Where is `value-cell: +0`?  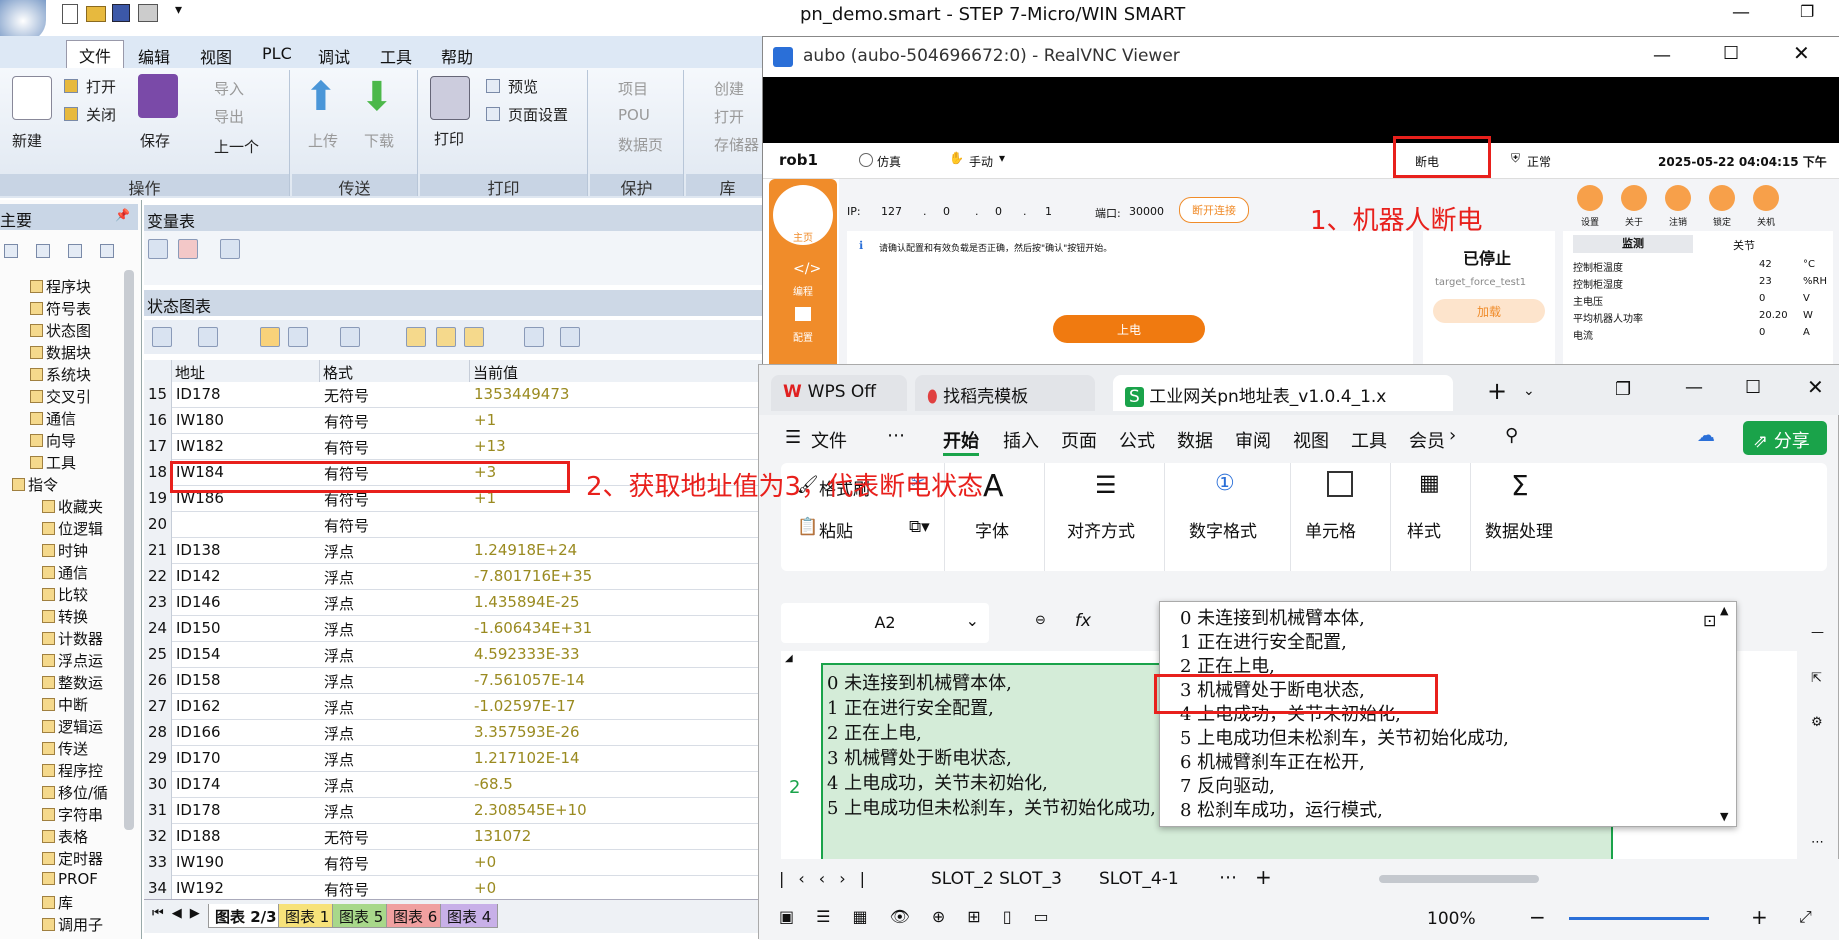
value-cell: +0 is located at coordinates (485, 862).